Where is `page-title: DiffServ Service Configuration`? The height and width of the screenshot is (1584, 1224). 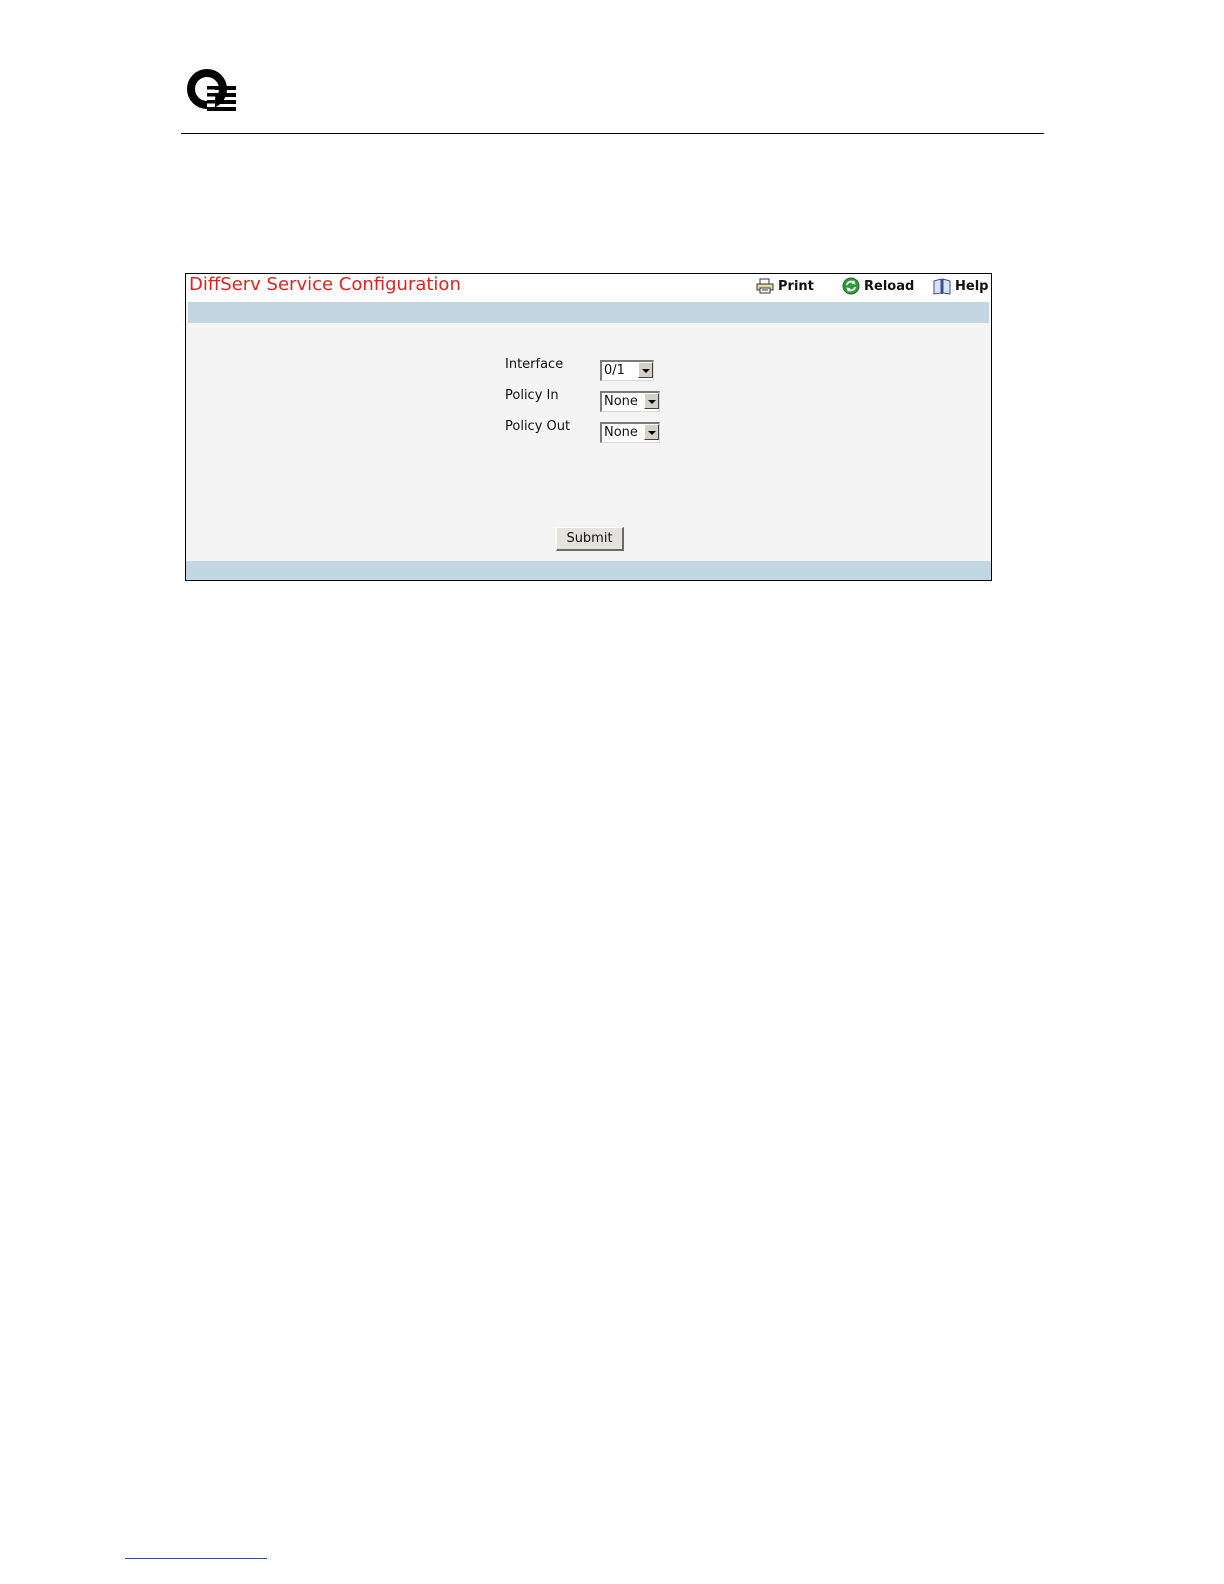
page-title: DiffServ Service Configuration is located at coordinates (325, 284).